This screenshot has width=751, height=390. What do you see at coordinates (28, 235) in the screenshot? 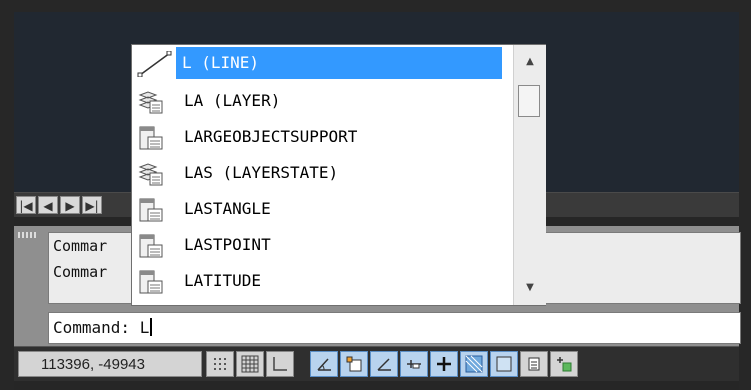
I see `grip-handle` at bounding box center [28, 235].